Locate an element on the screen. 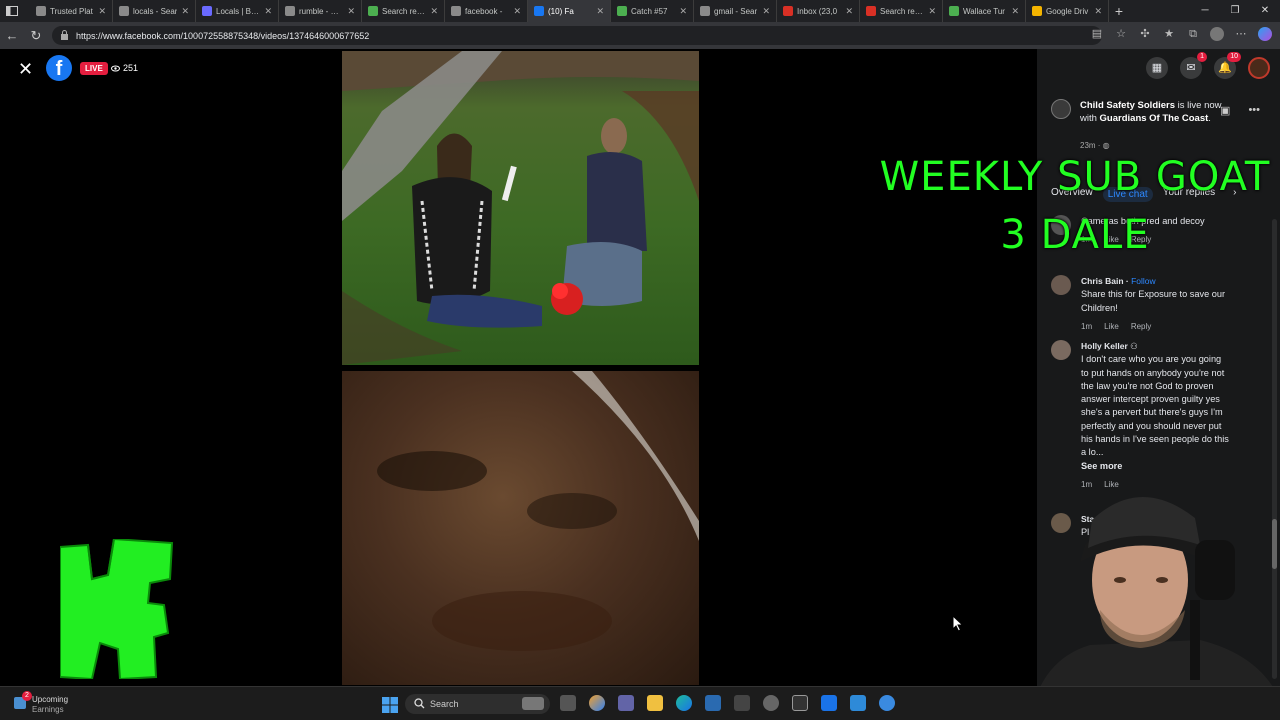 This screenshot has height=720, width=1280. mail-icon is located at coordinates (829, 703).